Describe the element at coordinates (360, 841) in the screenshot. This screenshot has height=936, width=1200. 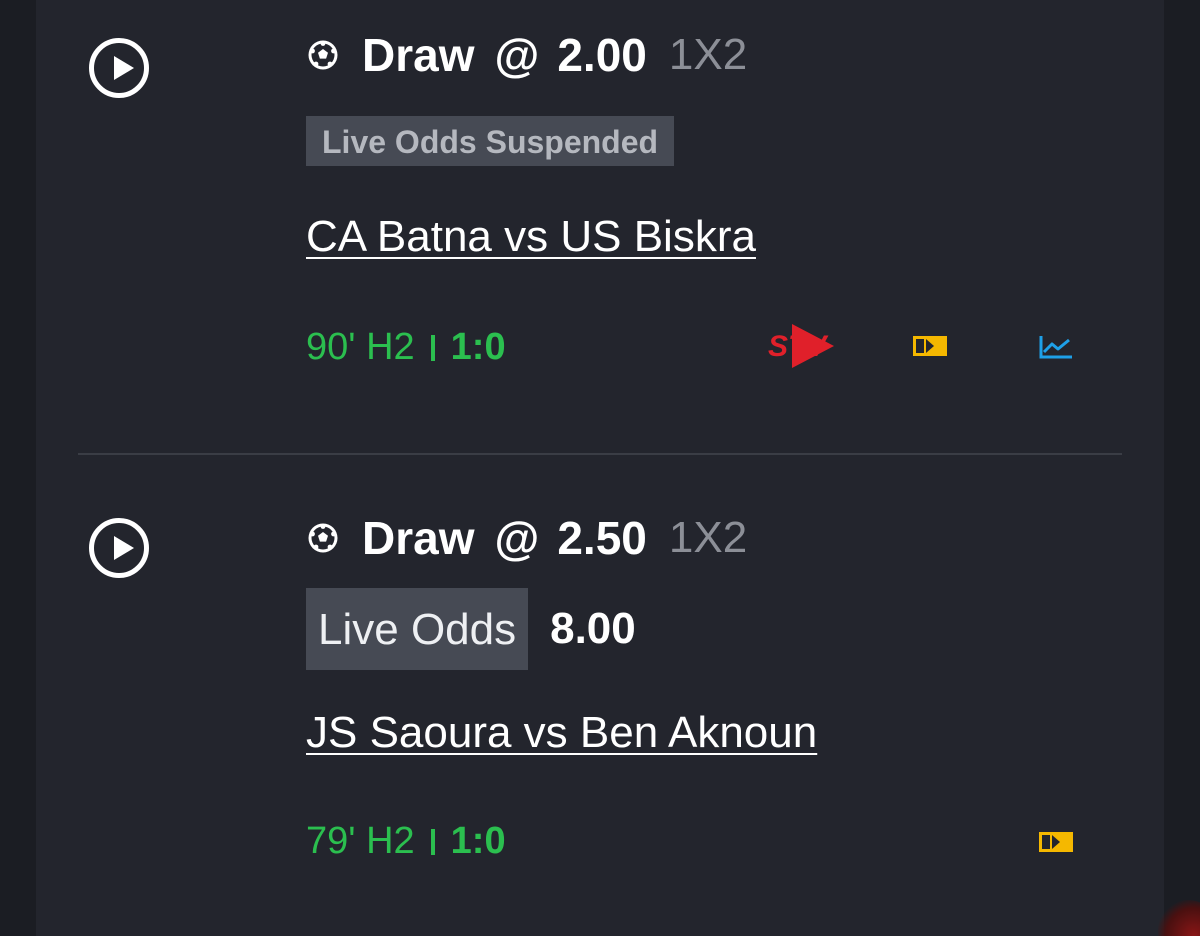
I see `match-time: 79' H2` at that location.